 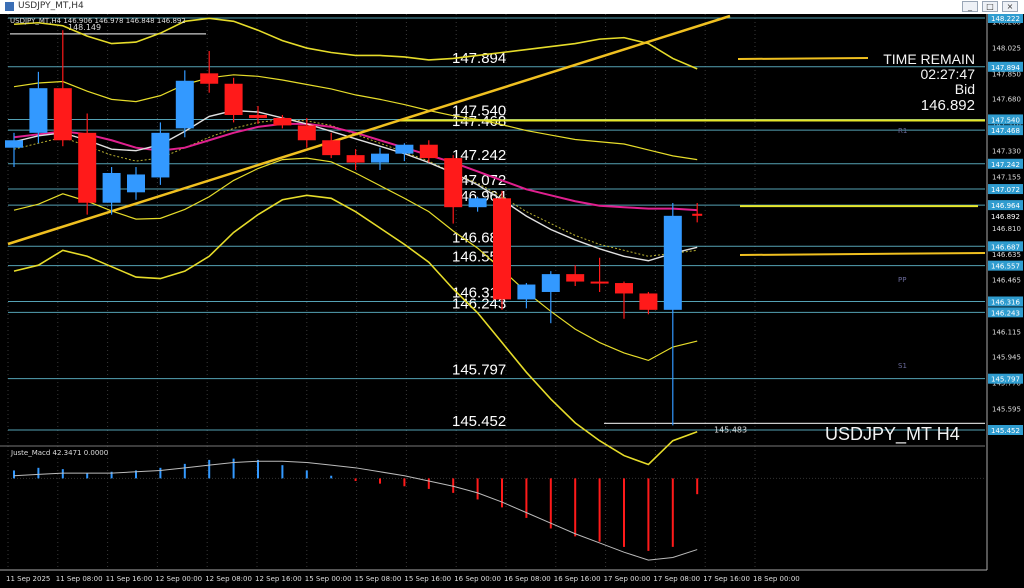 What do you see at coordinates (1005, 431) in the screenshot?
I see `price-tag-label: 145.452` at bounding box center [1005, 431].